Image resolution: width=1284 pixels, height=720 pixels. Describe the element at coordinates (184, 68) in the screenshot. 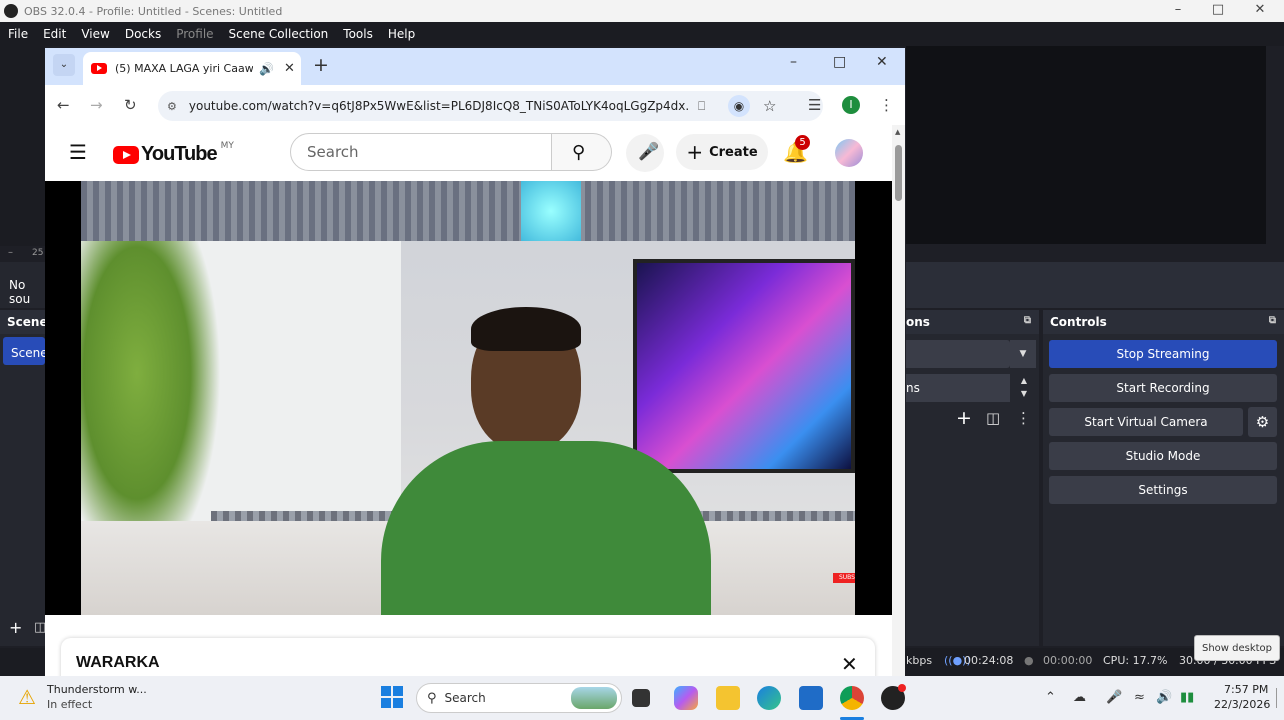

I see `tab-title: (5) MAXA LAGA yiri Caawa` at that location.